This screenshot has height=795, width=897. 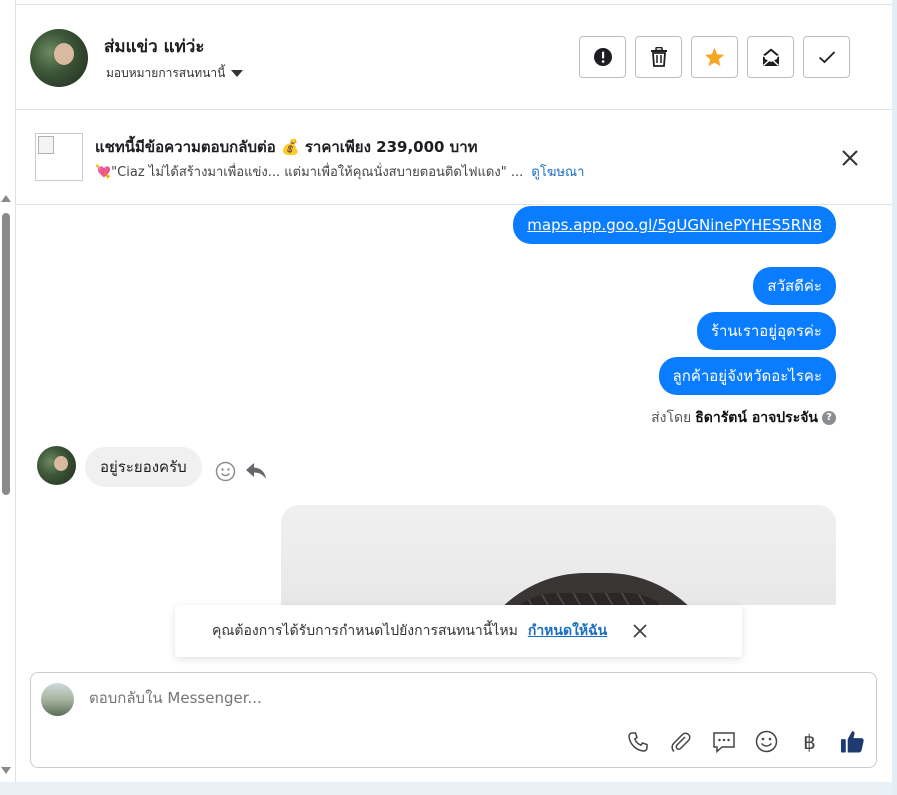 What do you see at coordinates (596, 589) in the screenshot?
I see `car-image` at bounding box center [596, 589].